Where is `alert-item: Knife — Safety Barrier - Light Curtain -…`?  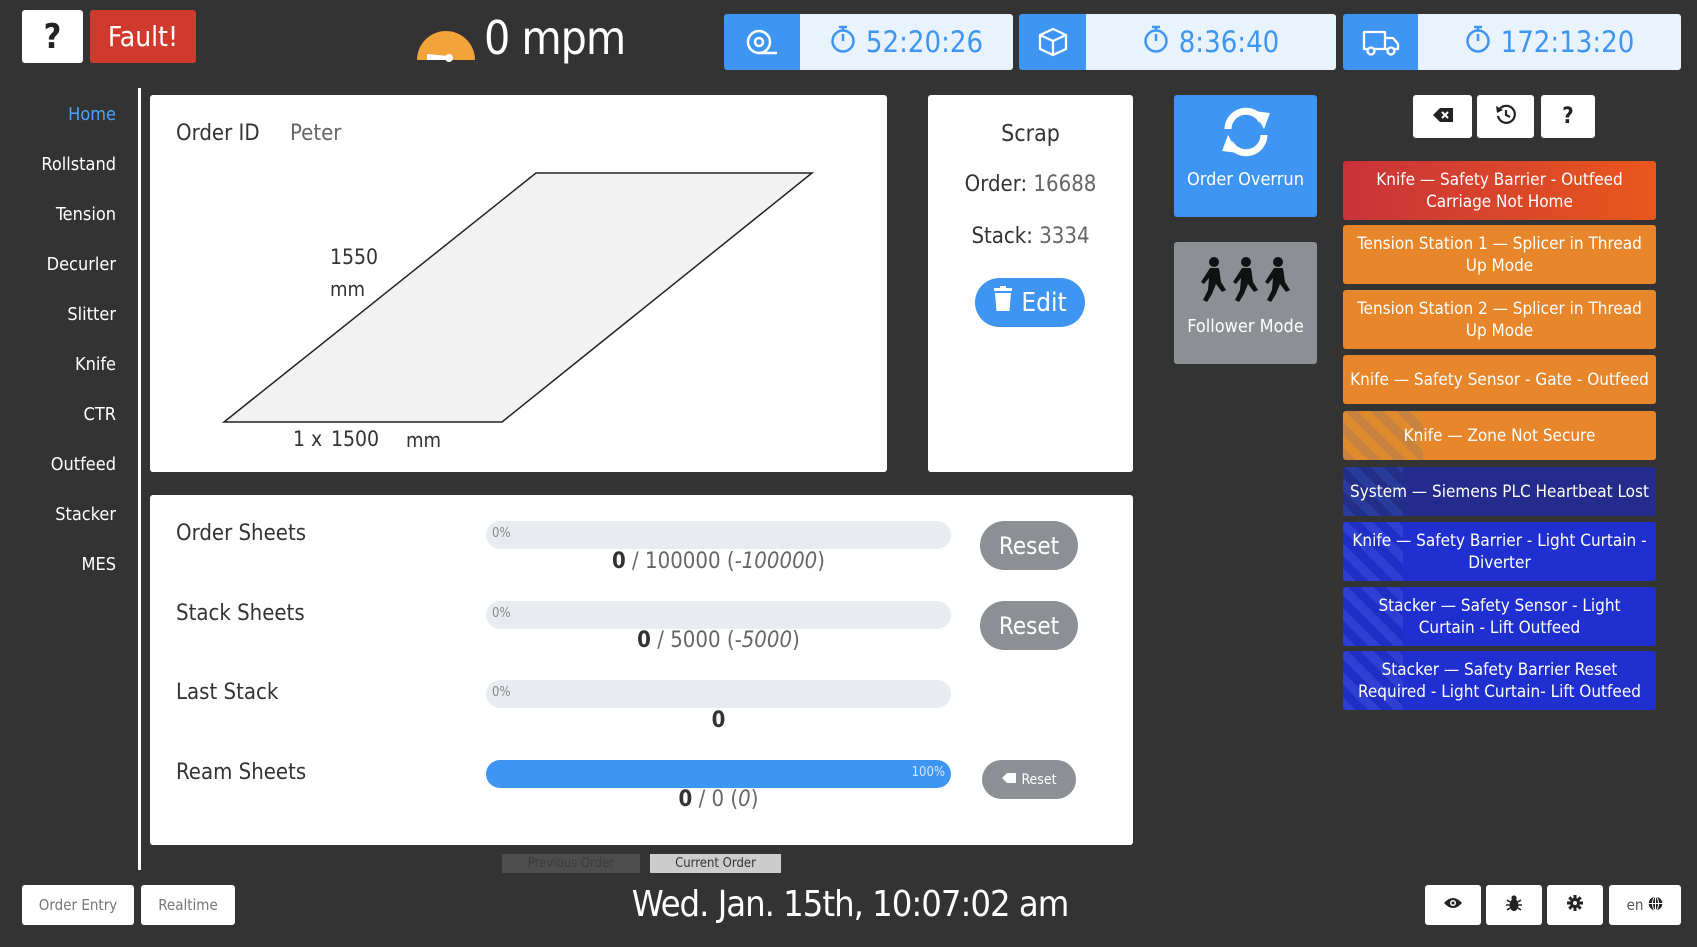 alert-item: Knife — Safety Barrier - Light Curtain -… is located at coordinates (1499, 551).